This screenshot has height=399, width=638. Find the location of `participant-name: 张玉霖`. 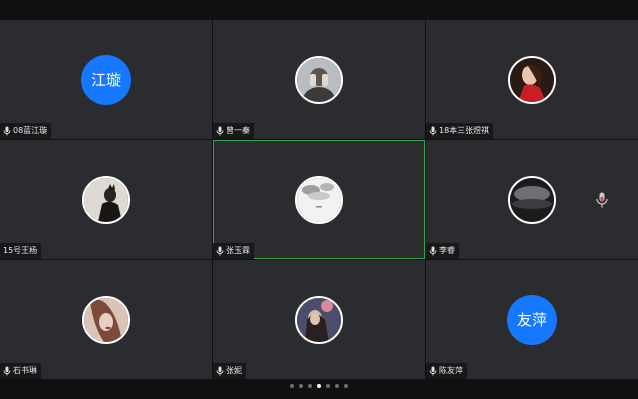

participant-name: 张玉霖 is located at coordinates (238, 250).